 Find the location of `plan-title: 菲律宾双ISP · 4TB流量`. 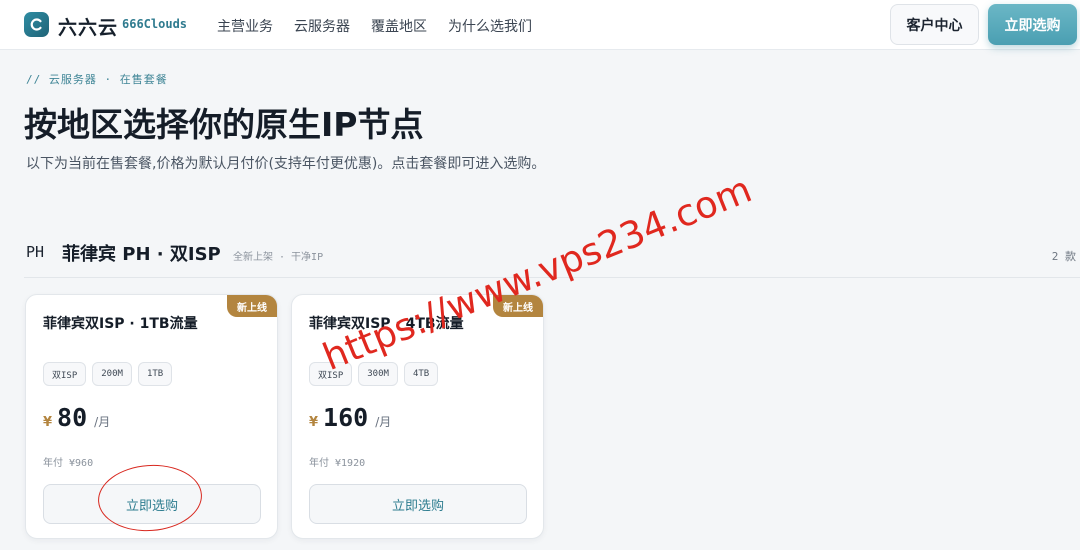

plan-title: 菲律宾双ISP · 4TB流量 is located at coordinates (386, 324).